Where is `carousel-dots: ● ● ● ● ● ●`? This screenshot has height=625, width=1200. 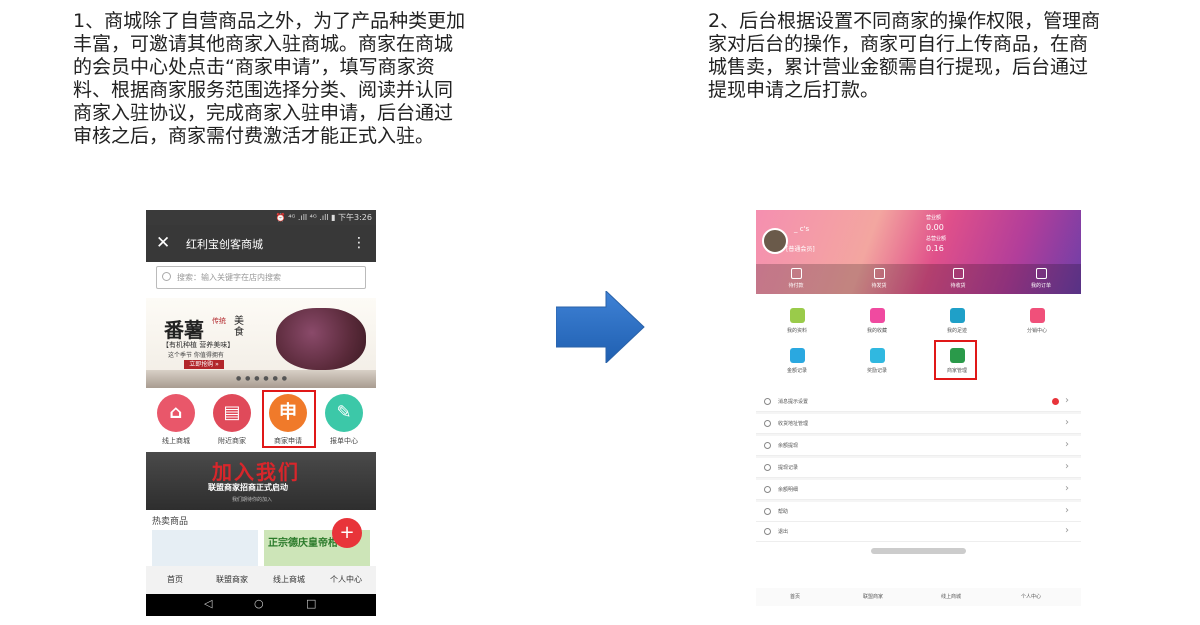
carousel-dots: ● ● ● ● ● ● is located at coordinates (262, 378).